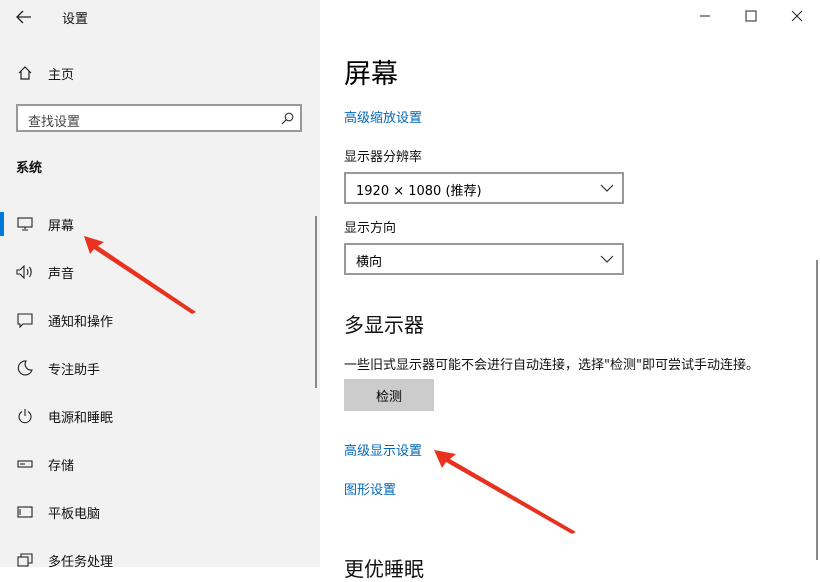  I want to click on sidebar-item-power: 电源和睡眠, so click(158, 416).